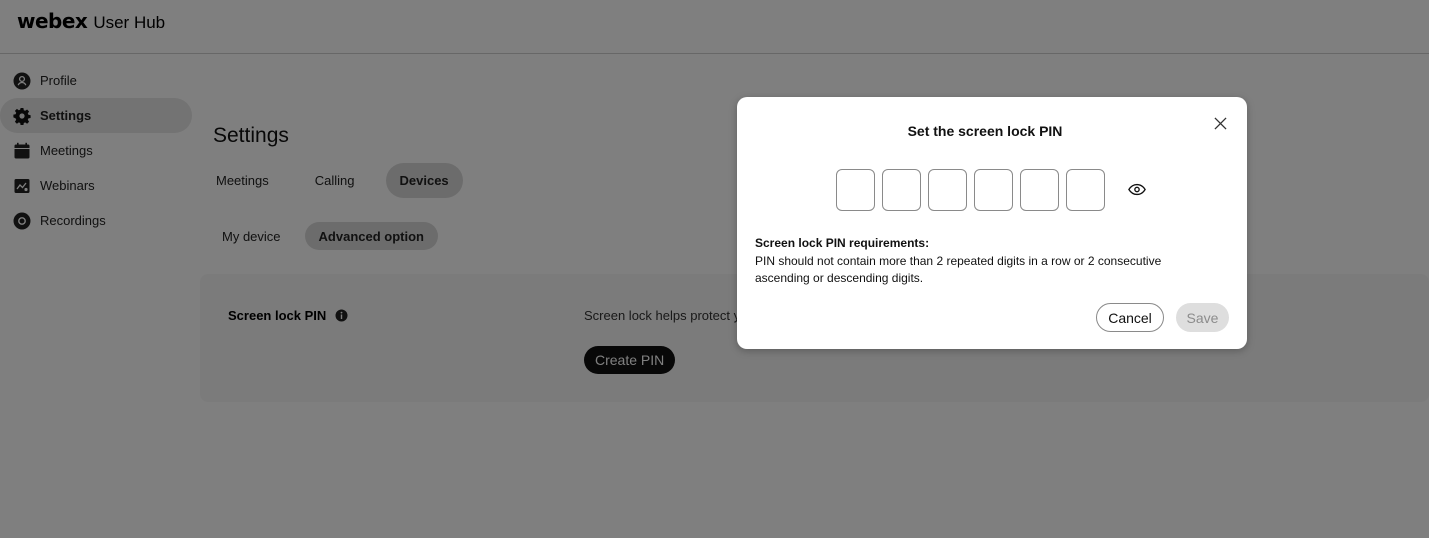  What do you see at coordinates (1202, 317) in the screenshot?
I see `save-button: Save` at bounding box center [1202, 317].